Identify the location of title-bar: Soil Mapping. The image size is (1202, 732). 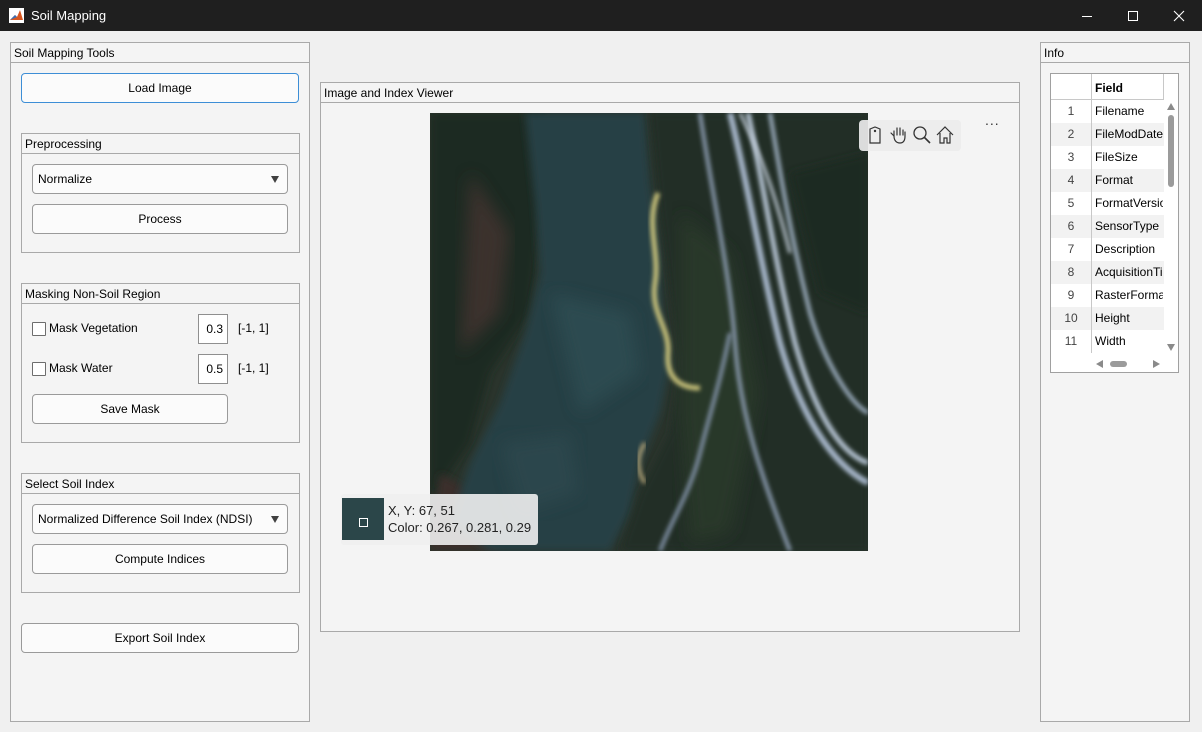
(601, 15).